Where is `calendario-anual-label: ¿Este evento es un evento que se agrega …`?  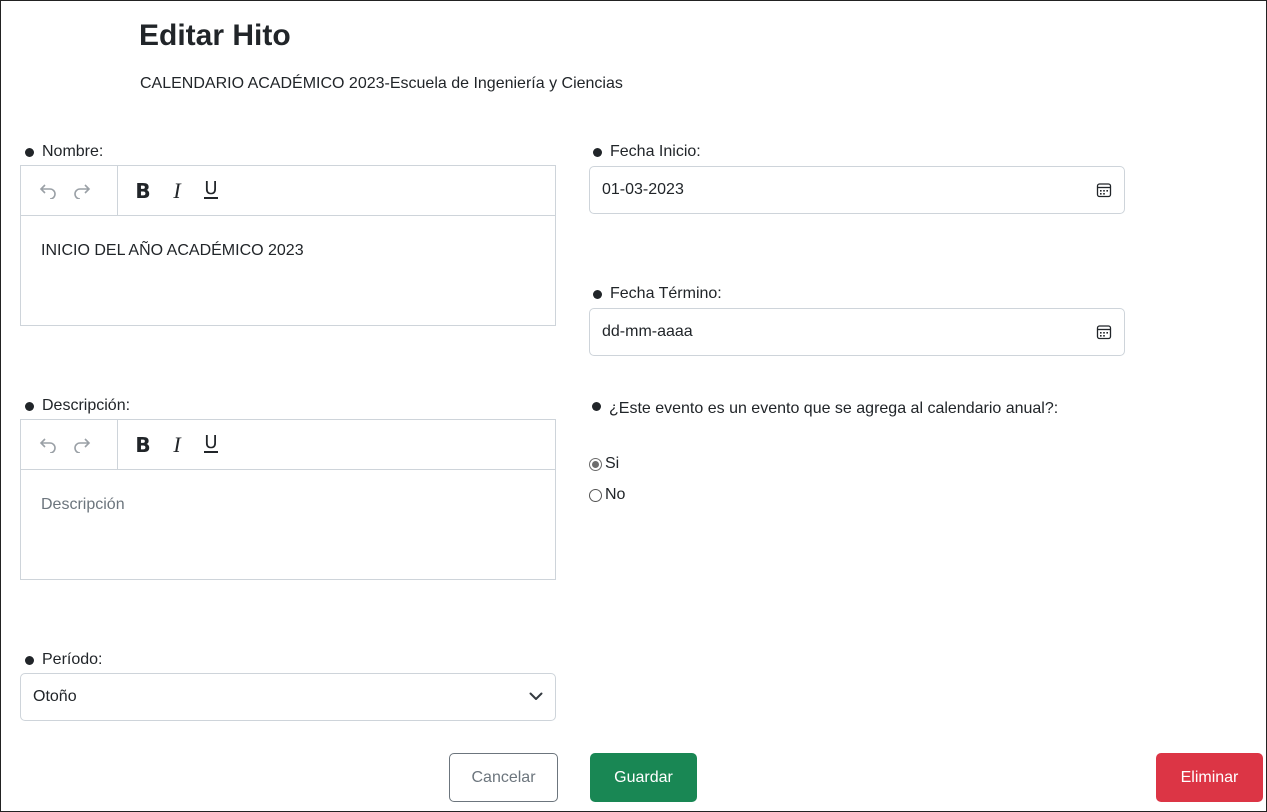
calendario-anual-label: ¿Este evento es un evento que se agrega … is located at coordinates (857, 409).